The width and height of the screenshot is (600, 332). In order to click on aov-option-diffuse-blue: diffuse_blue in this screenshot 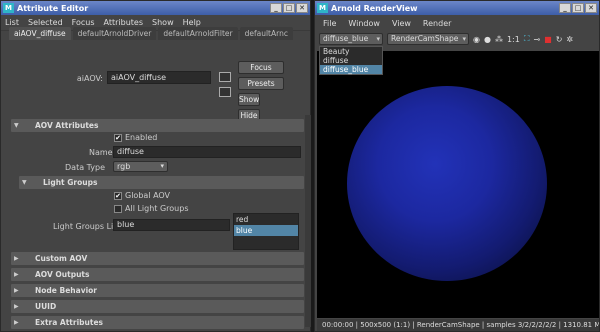, I will do `click(351, 69)`.